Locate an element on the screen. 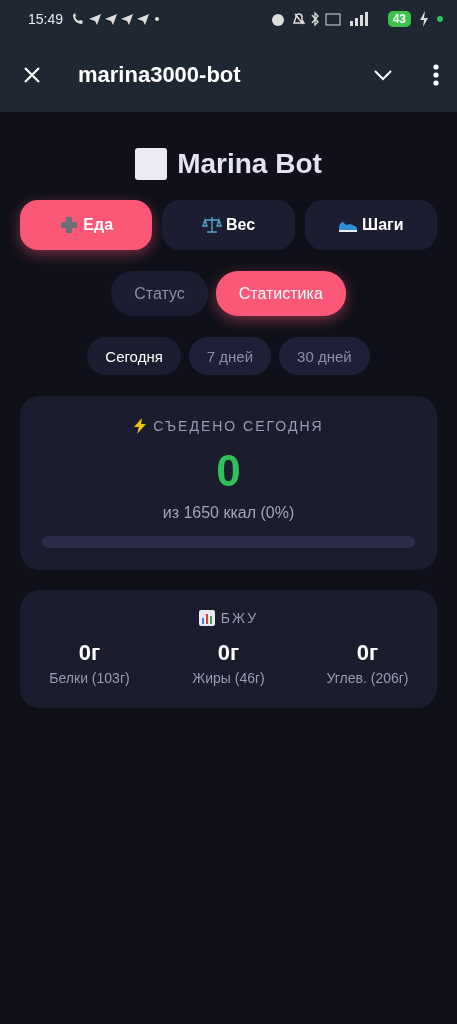 The image size is (457, 1024). lightning-icon is located at coordinates (140, 426).